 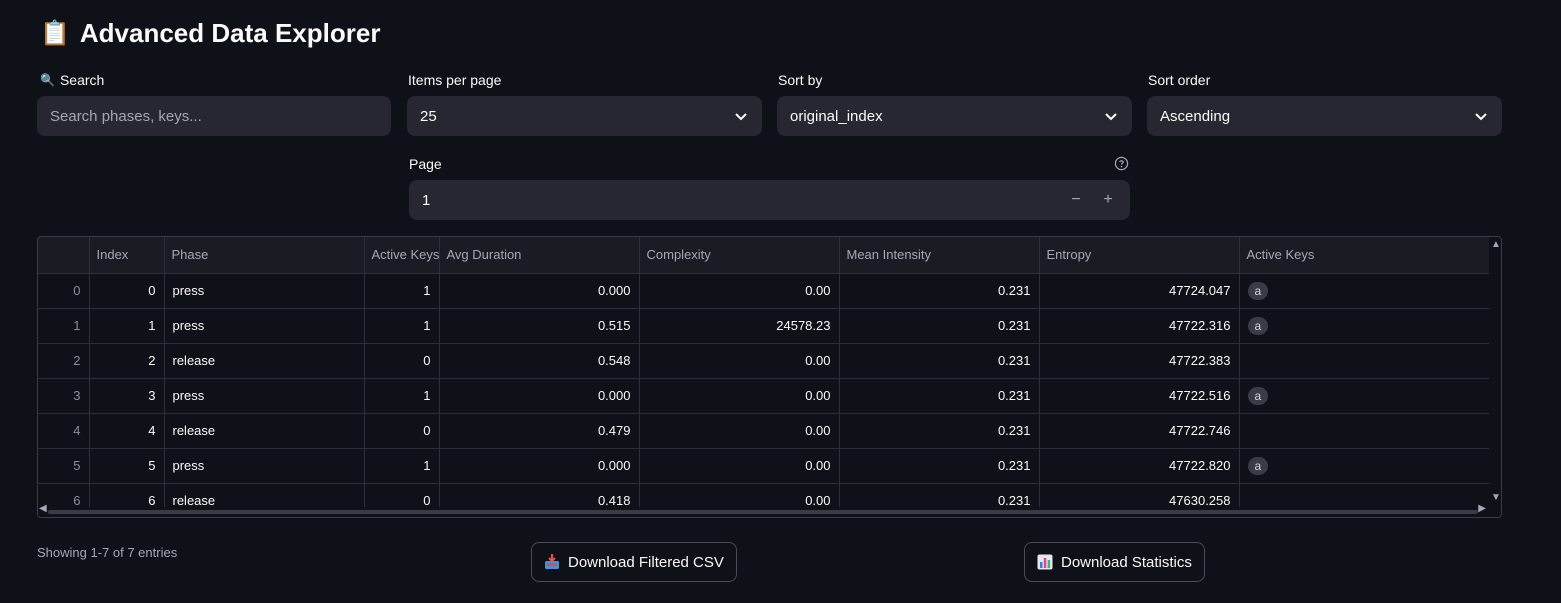 What do you see at coordinates (1496, 497) in the screenshot?
I see `scroll-down-icon: ▼` at bounding box center [1496, 497].